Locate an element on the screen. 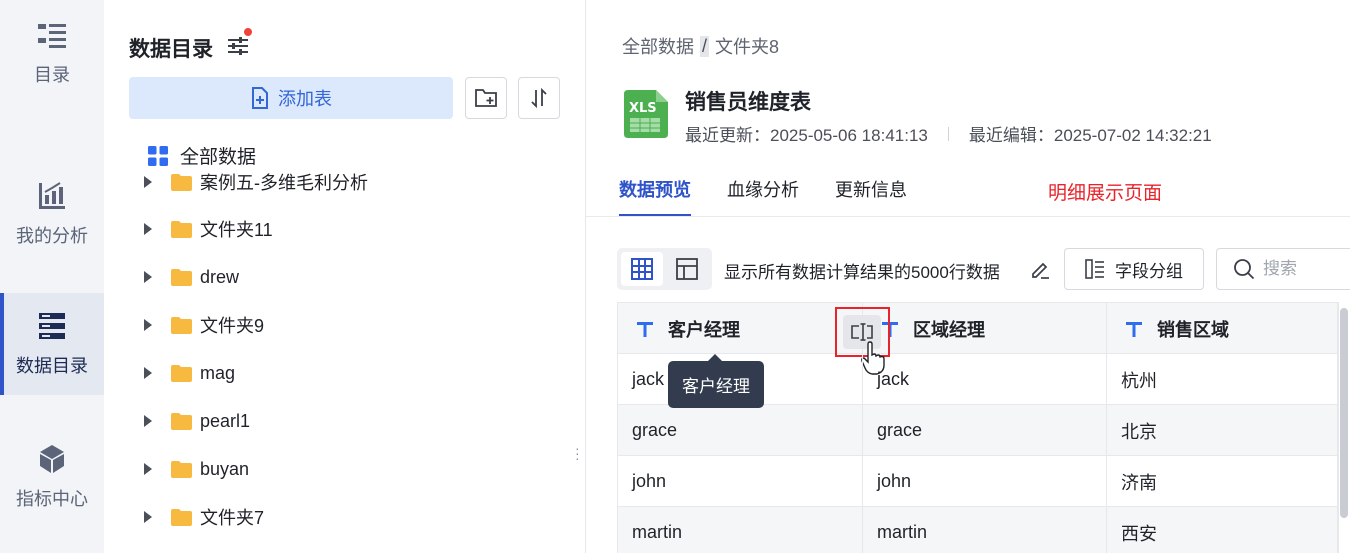  field-group-button: 字段分组 is located at coordinates (1134, 269).